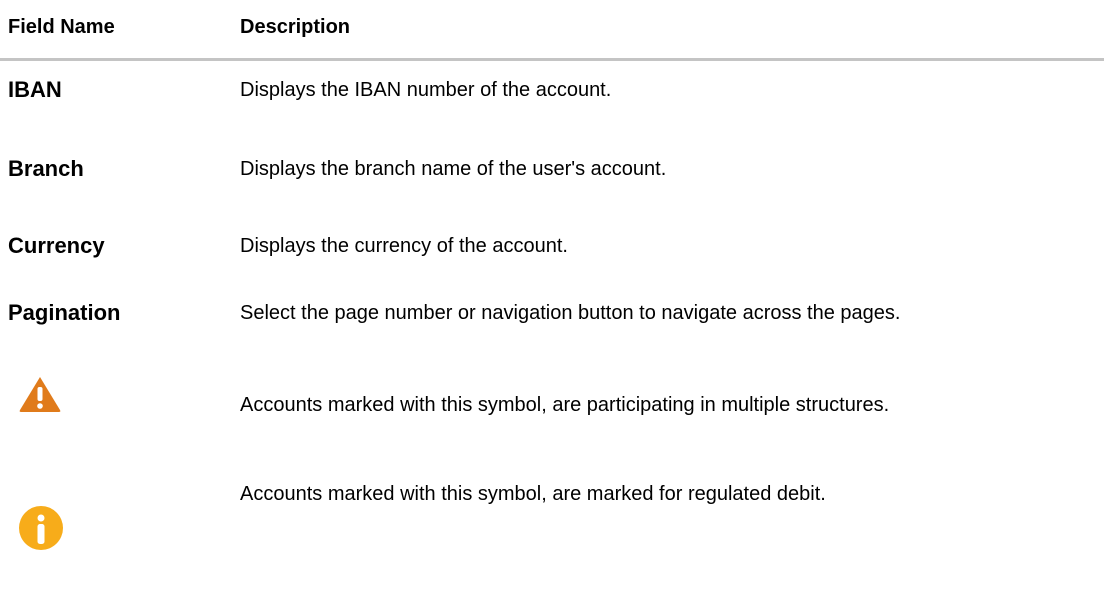  What do you see at coordinates (46, 168) in the screenshot?
I see `field-name-branch: Branch` at bounding box center [46, 168].